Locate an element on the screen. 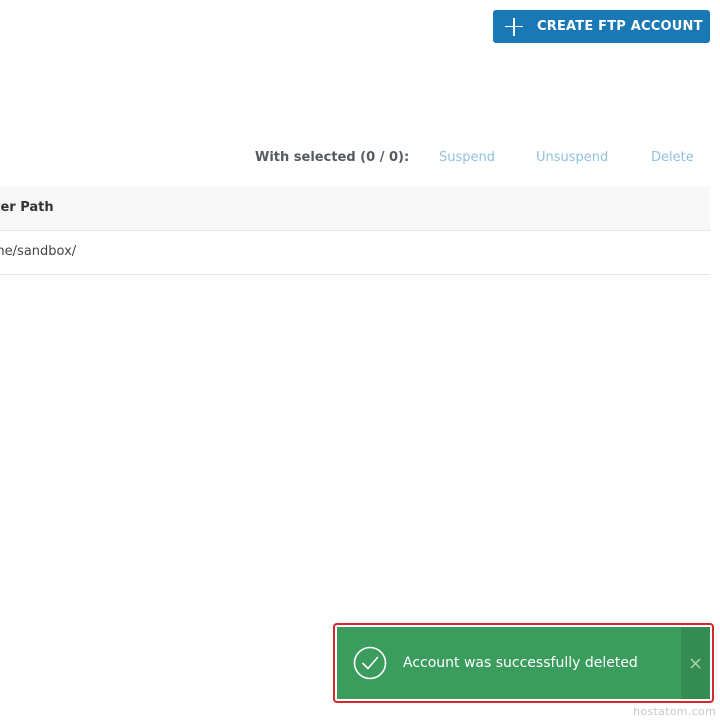  check-circle-icon is located at coordinates (370, 663).